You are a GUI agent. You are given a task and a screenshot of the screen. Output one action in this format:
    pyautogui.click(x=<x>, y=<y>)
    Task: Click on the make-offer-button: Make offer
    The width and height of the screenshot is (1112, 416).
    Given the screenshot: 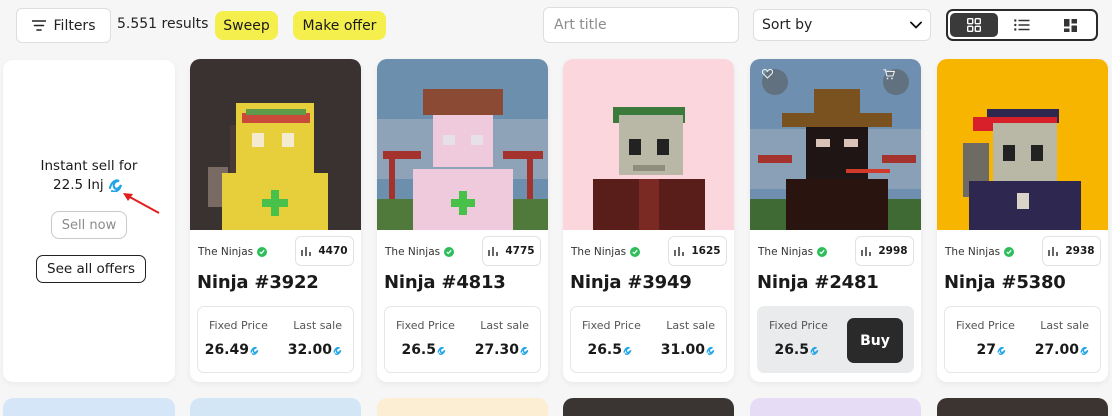 What is the action you would take?
    pyautogui.click(x=339, y=25)
    